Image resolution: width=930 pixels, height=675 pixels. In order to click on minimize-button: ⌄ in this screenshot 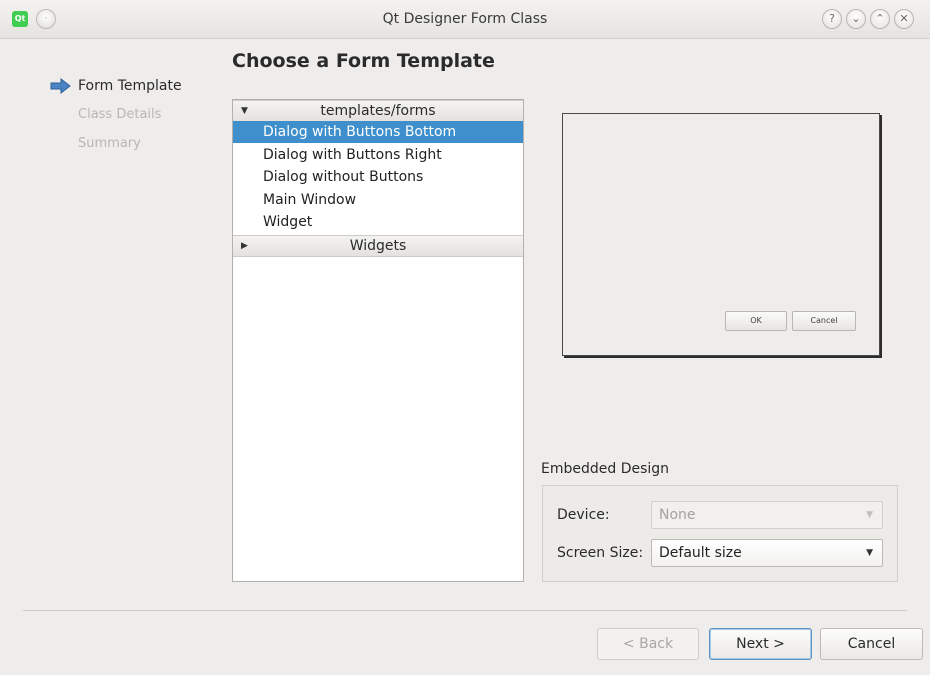, I will do `click(856, 19)`.